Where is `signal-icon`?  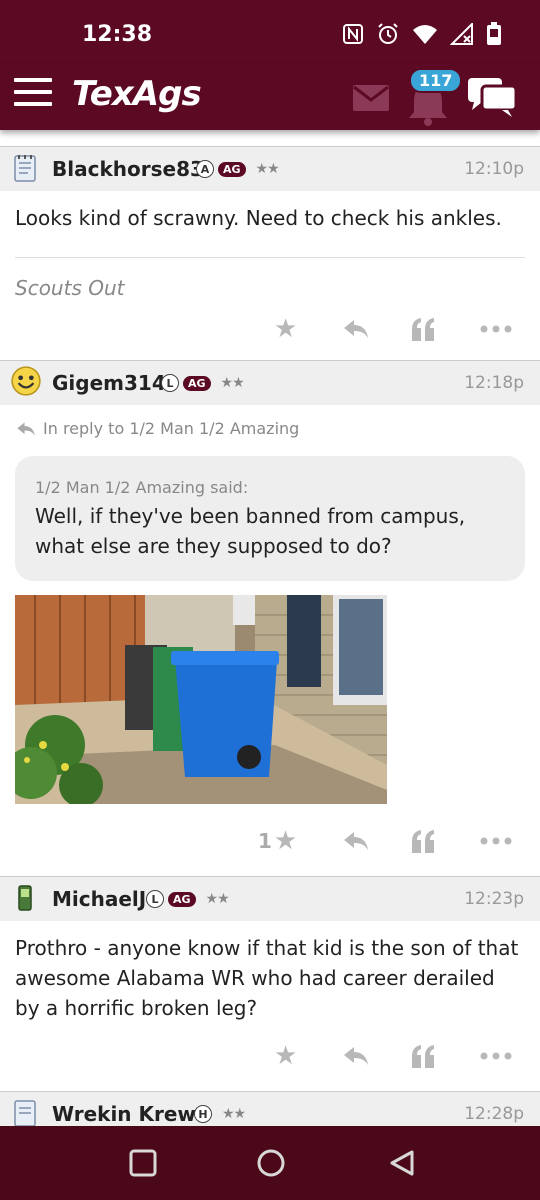
signal-icon is located at coordinates (461, 34).